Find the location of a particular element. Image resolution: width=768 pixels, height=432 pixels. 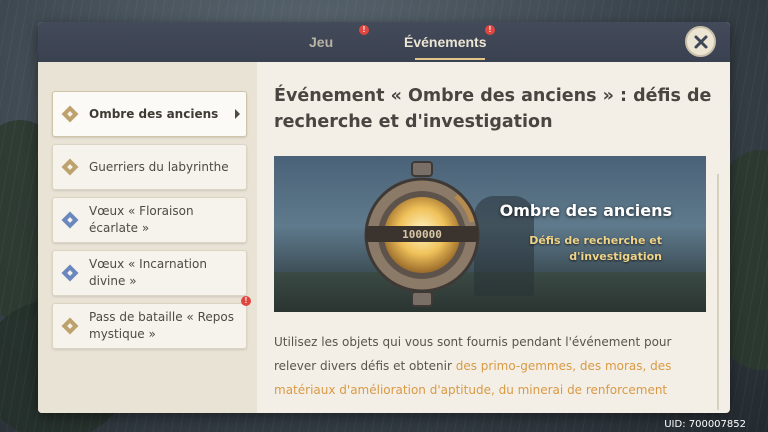

top-tab-bar: Jeu ! Événements ! is located at coordinates (384, 42).